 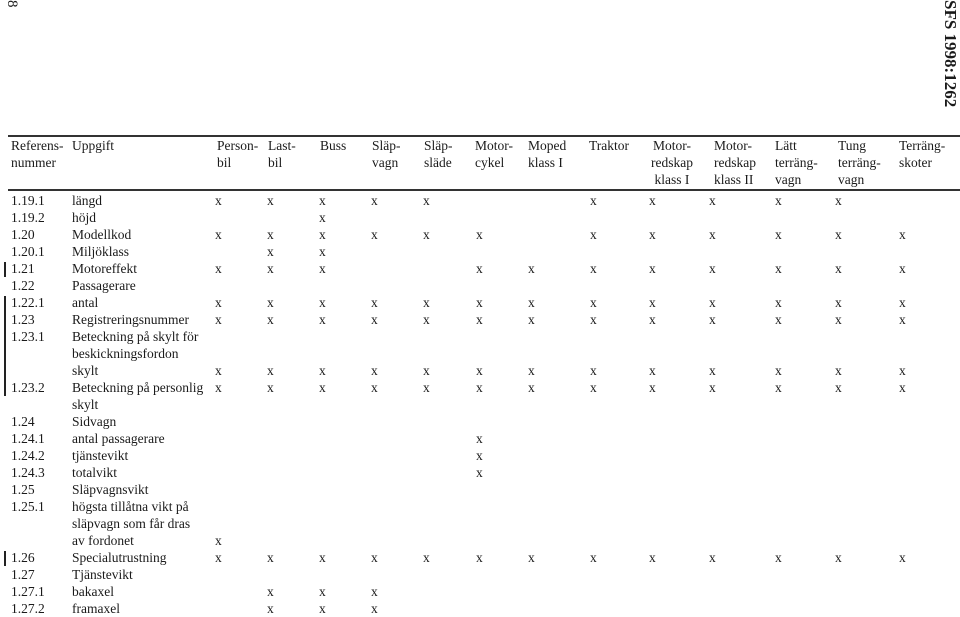 I want to click on column-header: Tung terräng- vagn, so click(x=859, y=162).